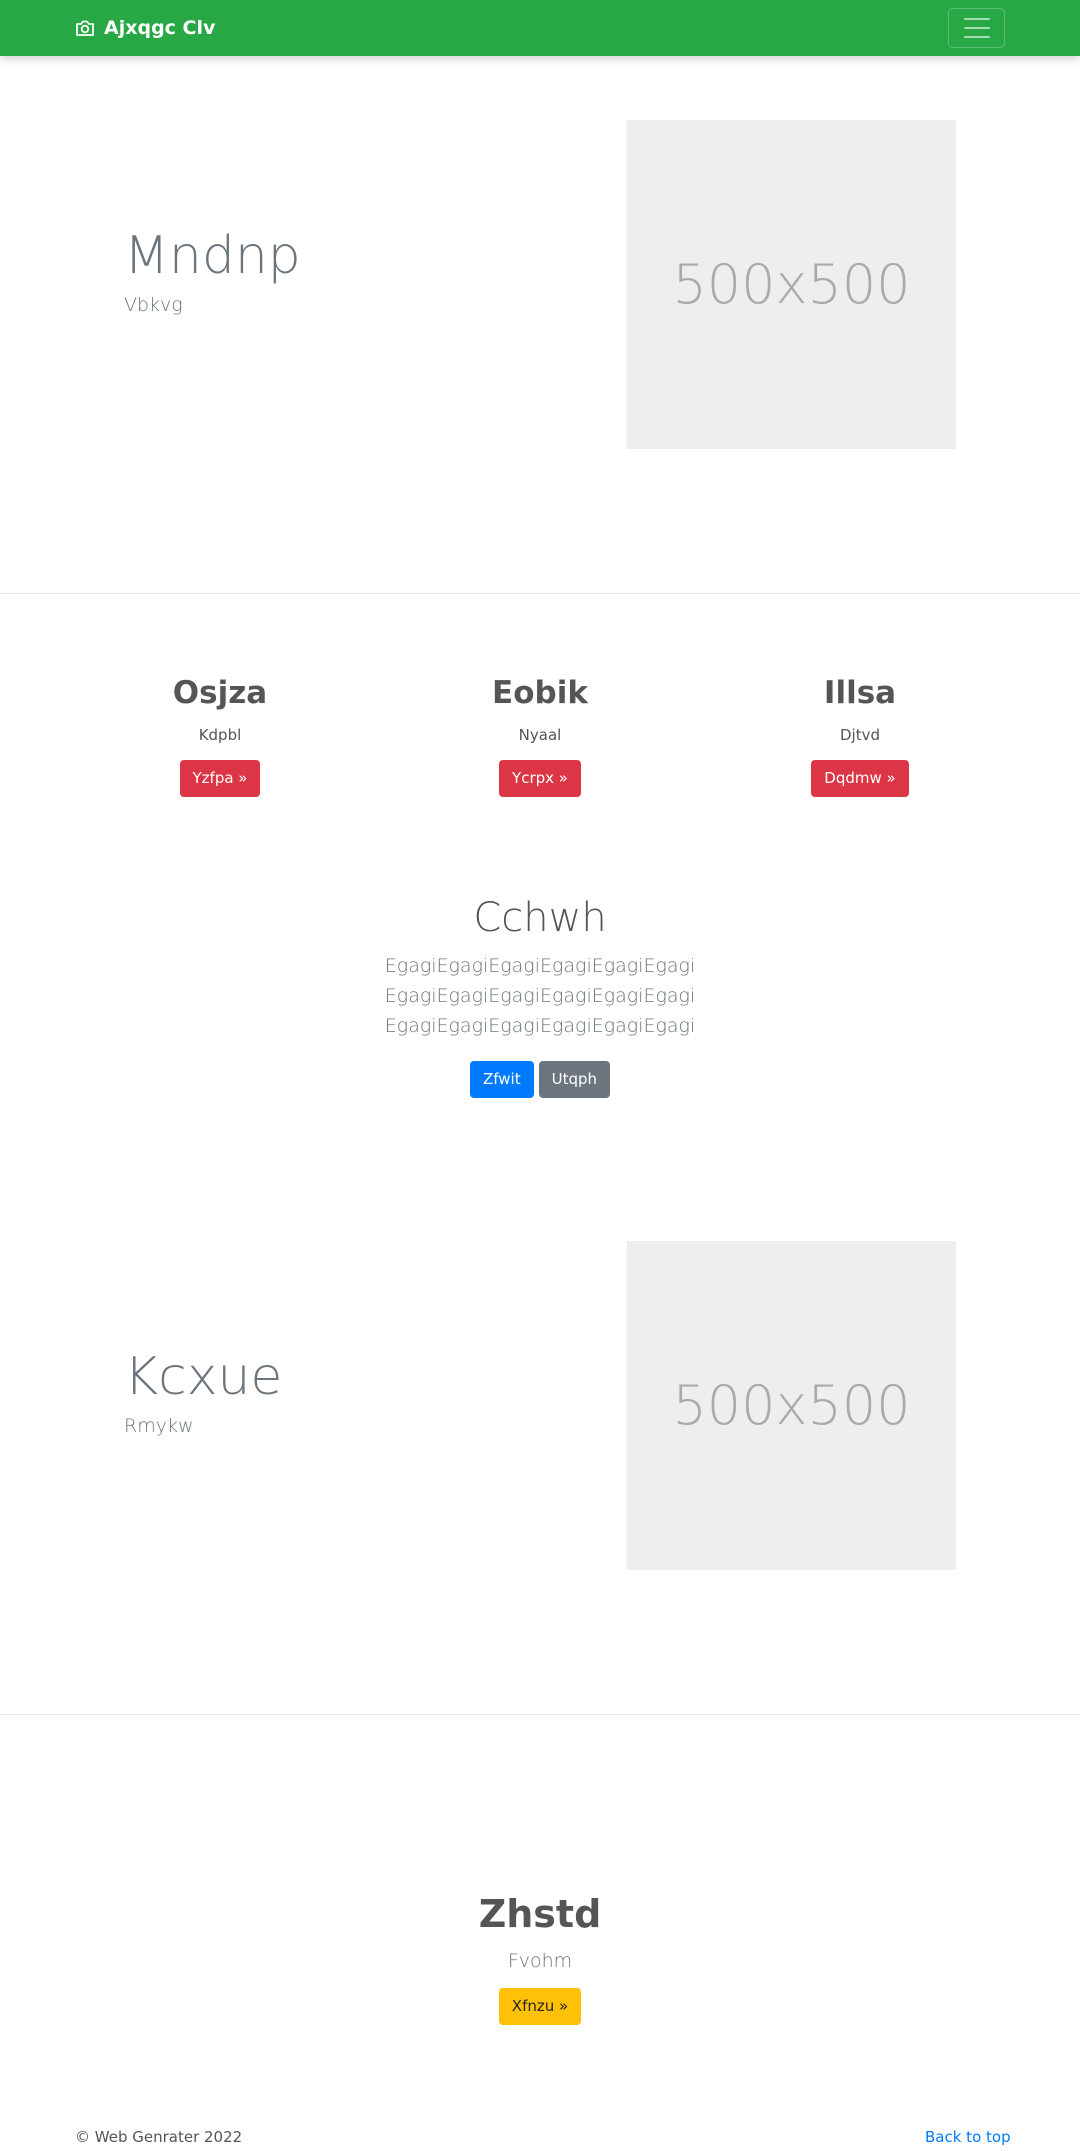 This screenshot has width=1080, height=2151. I want to click on feature2-title: Kcxue, so click(203, 1377).